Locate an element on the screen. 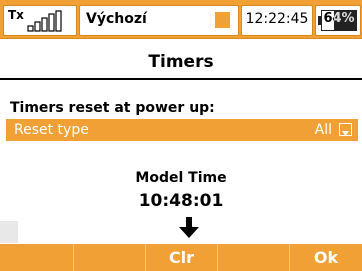 The width and height of the screenshot is (362, 271). clock-time: 12:22:45 is located at coordinates (277, 19).